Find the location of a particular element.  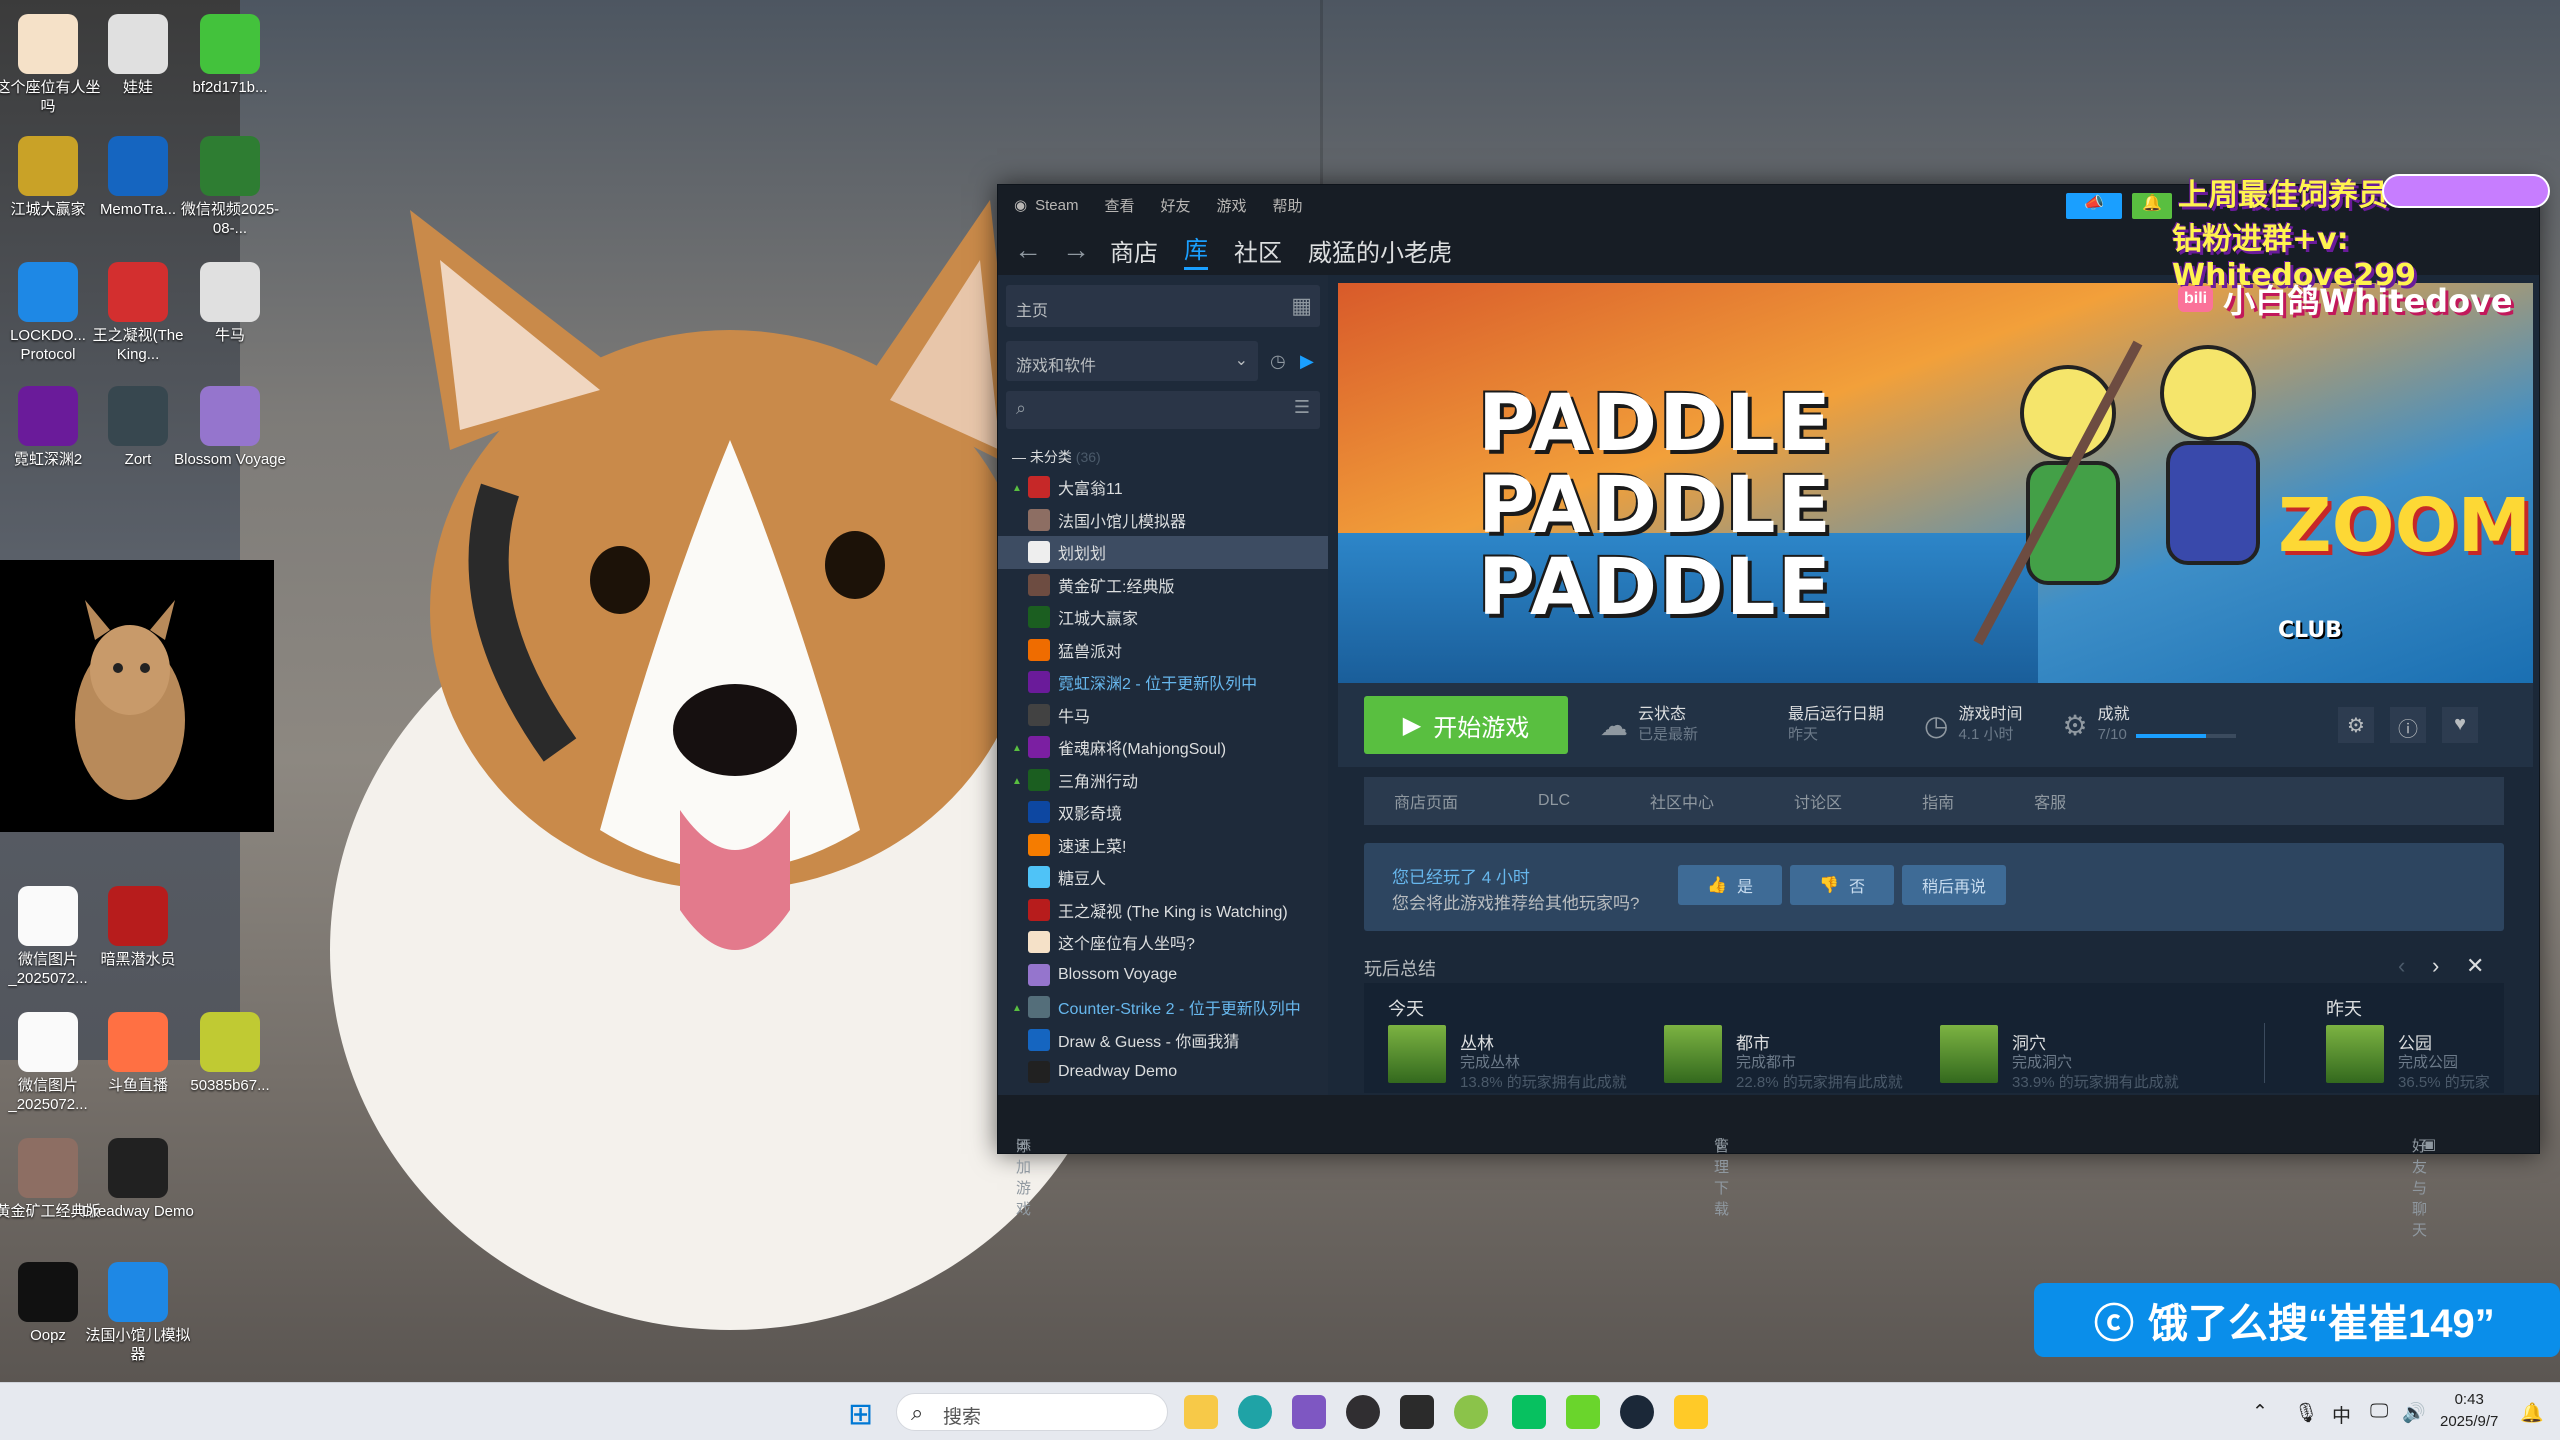

menu-help: 帮助 is located at coordinates (1288, 205).